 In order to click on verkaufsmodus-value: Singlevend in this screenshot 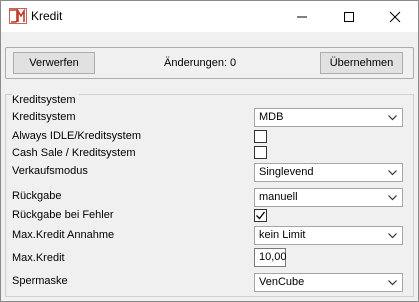, I will do `click(286, 172)`.